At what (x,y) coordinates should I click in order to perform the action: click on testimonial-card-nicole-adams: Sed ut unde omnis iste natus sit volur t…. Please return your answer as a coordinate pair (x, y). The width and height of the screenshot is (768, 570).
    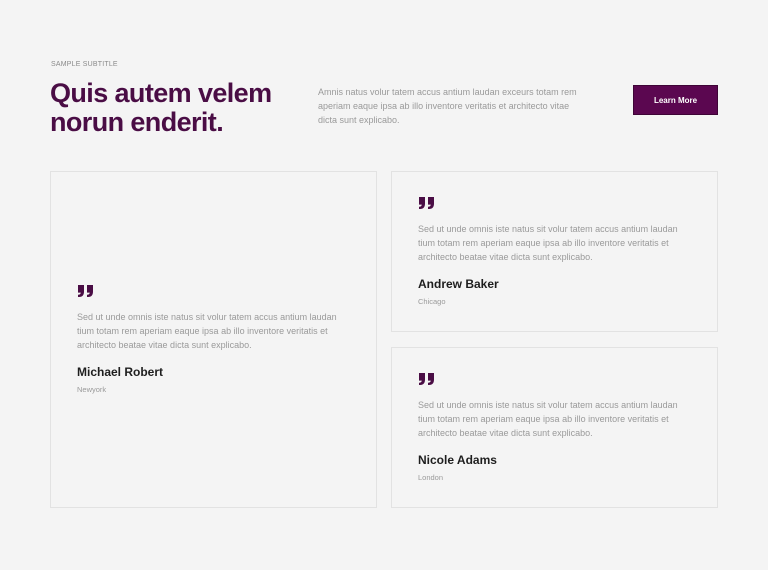
    Looking at the image, I should click on (554, 427).